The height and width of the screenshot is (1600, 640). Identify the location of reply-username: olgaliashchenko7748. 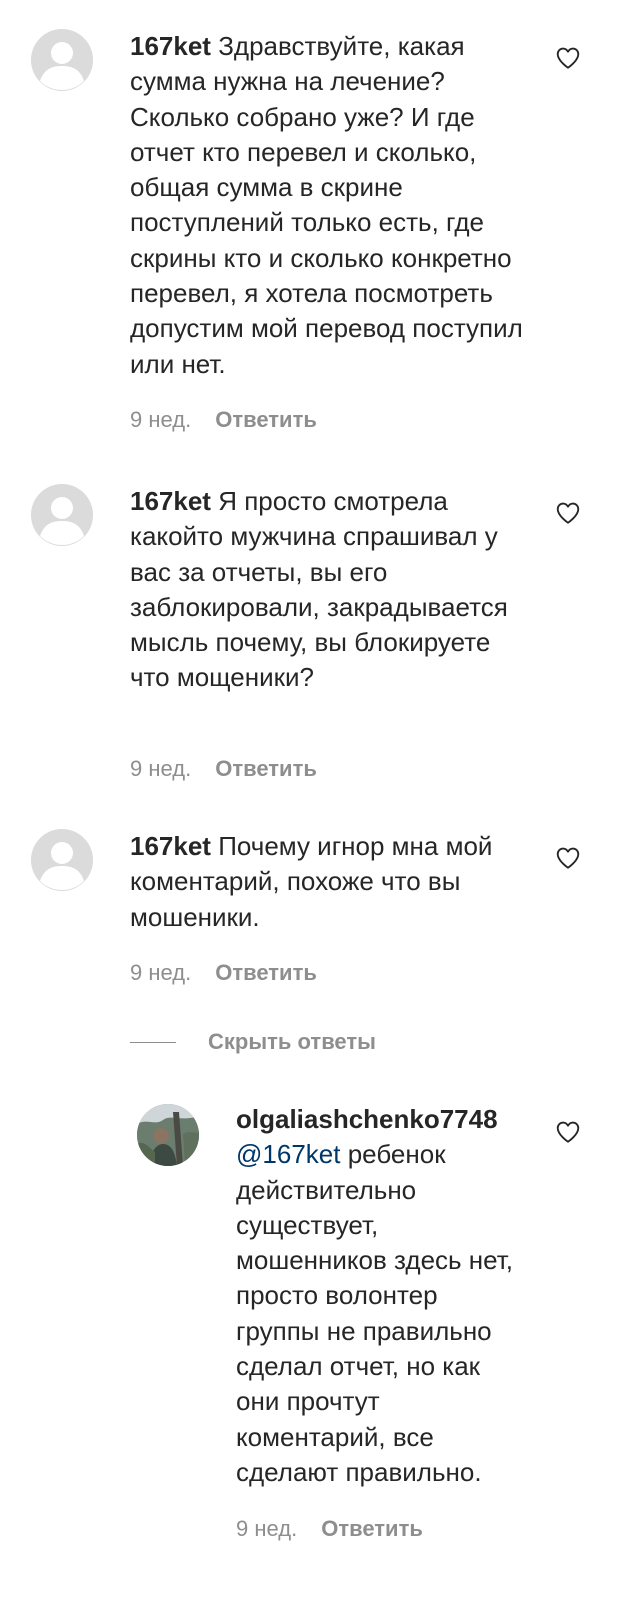
(367, 1119).